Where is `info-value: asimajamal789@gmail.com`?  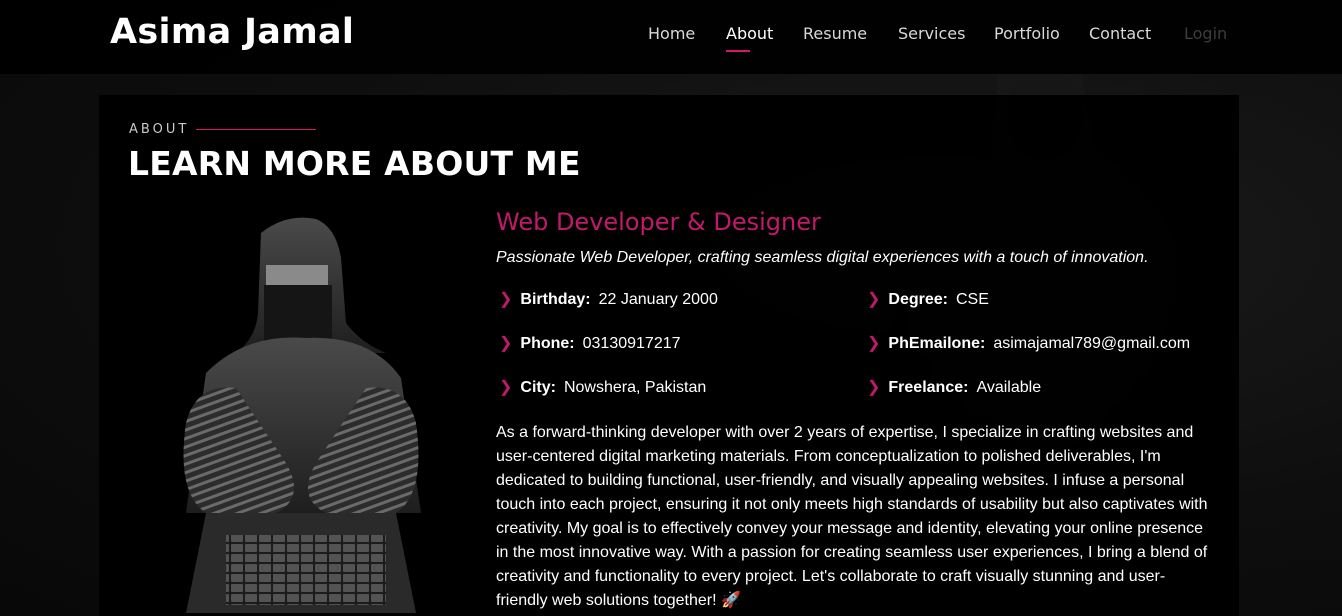 info-value: asimajamal789@gmail.com is located at coordinates (1091, 343).